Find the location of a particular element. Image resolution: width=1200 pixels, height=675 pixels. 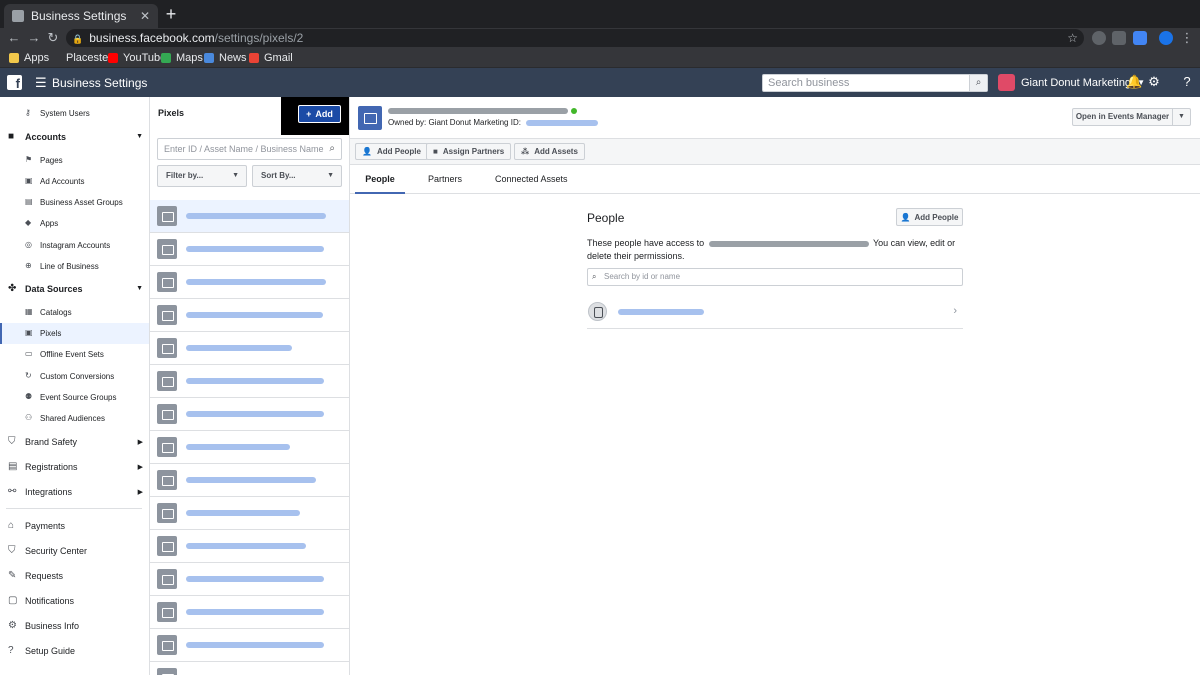

sidebar-section-data-sources: ✤ Data Sources ▼ is located at coordinates (74, 289).